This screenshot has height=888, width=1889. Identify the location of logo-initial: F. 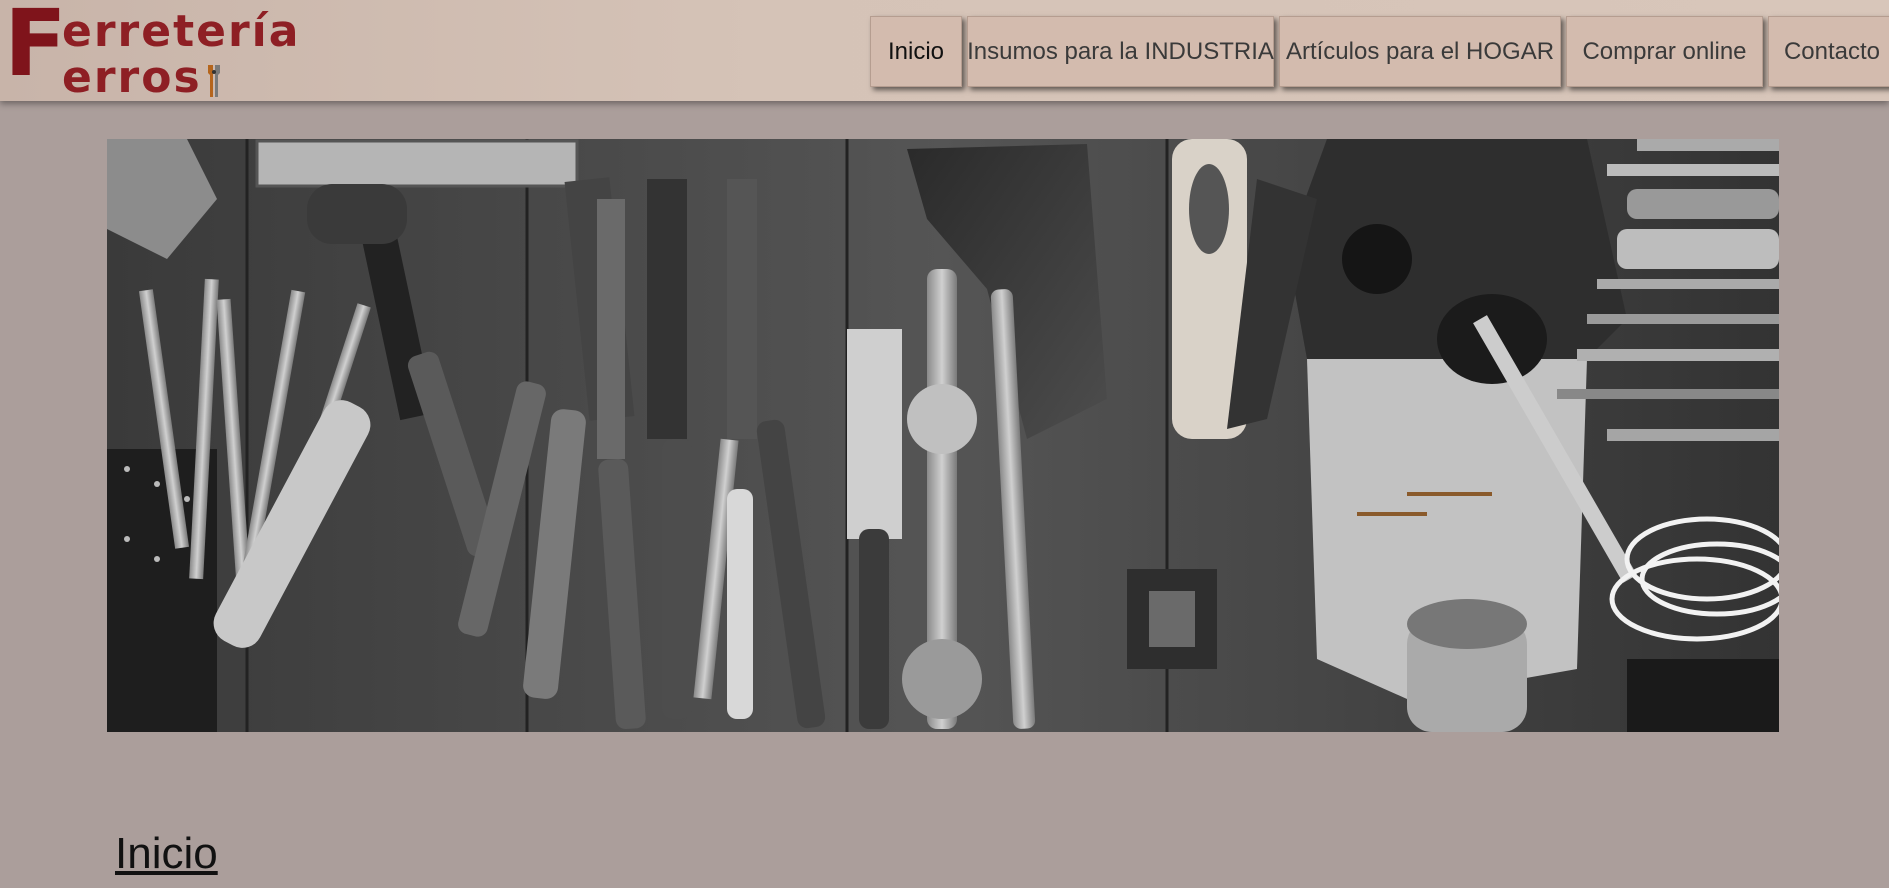
(35, 48).